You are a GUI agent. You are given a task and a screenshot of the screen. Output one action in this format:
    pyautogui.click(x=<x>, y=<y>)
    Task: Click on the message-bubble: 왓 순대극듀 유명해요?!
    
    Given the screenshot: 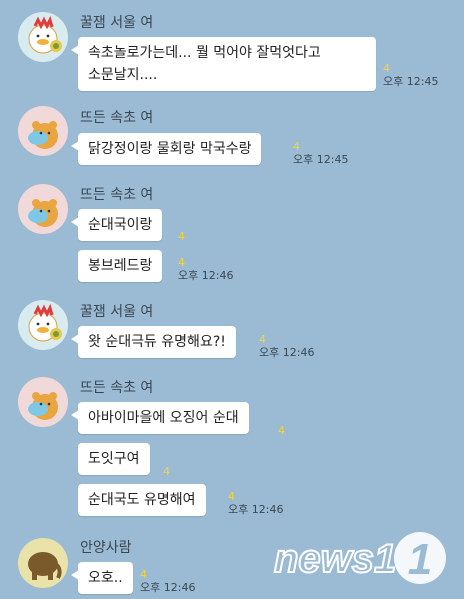 What is the action you would take?
    pyautogui.click(x=153, y=342)
    